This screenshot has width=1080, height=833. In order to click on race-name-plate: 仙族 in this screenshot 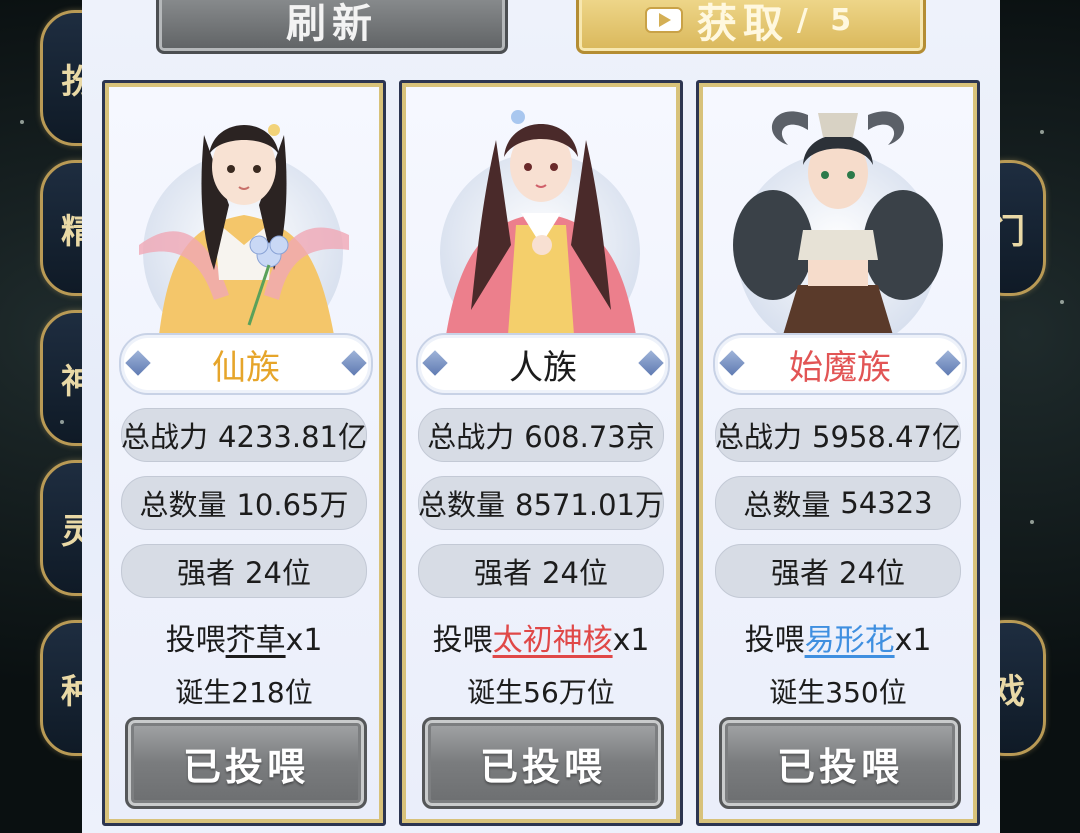, I will do `click(246, 364)`.